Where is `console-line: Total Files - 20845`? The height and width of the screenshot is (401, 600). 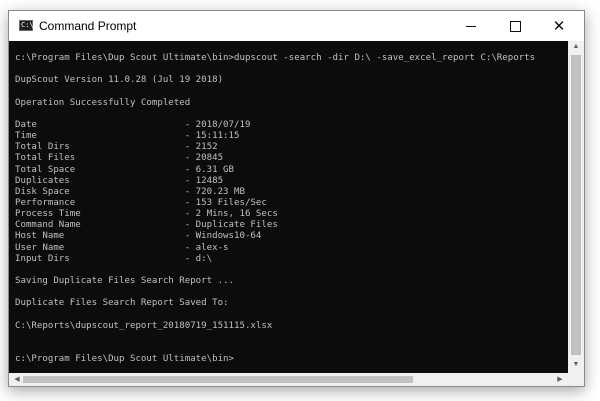 console-line: Total Files - 20845 is located at coordinates (119, 158).